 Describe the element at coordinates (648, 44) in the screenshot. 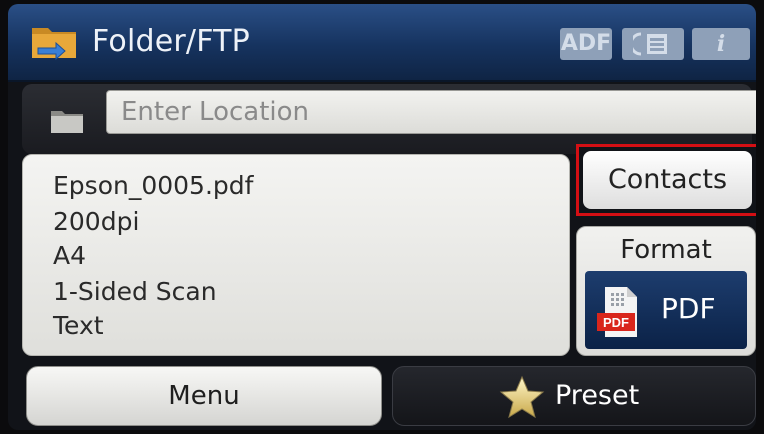

I see `duplex-icon` at that location.